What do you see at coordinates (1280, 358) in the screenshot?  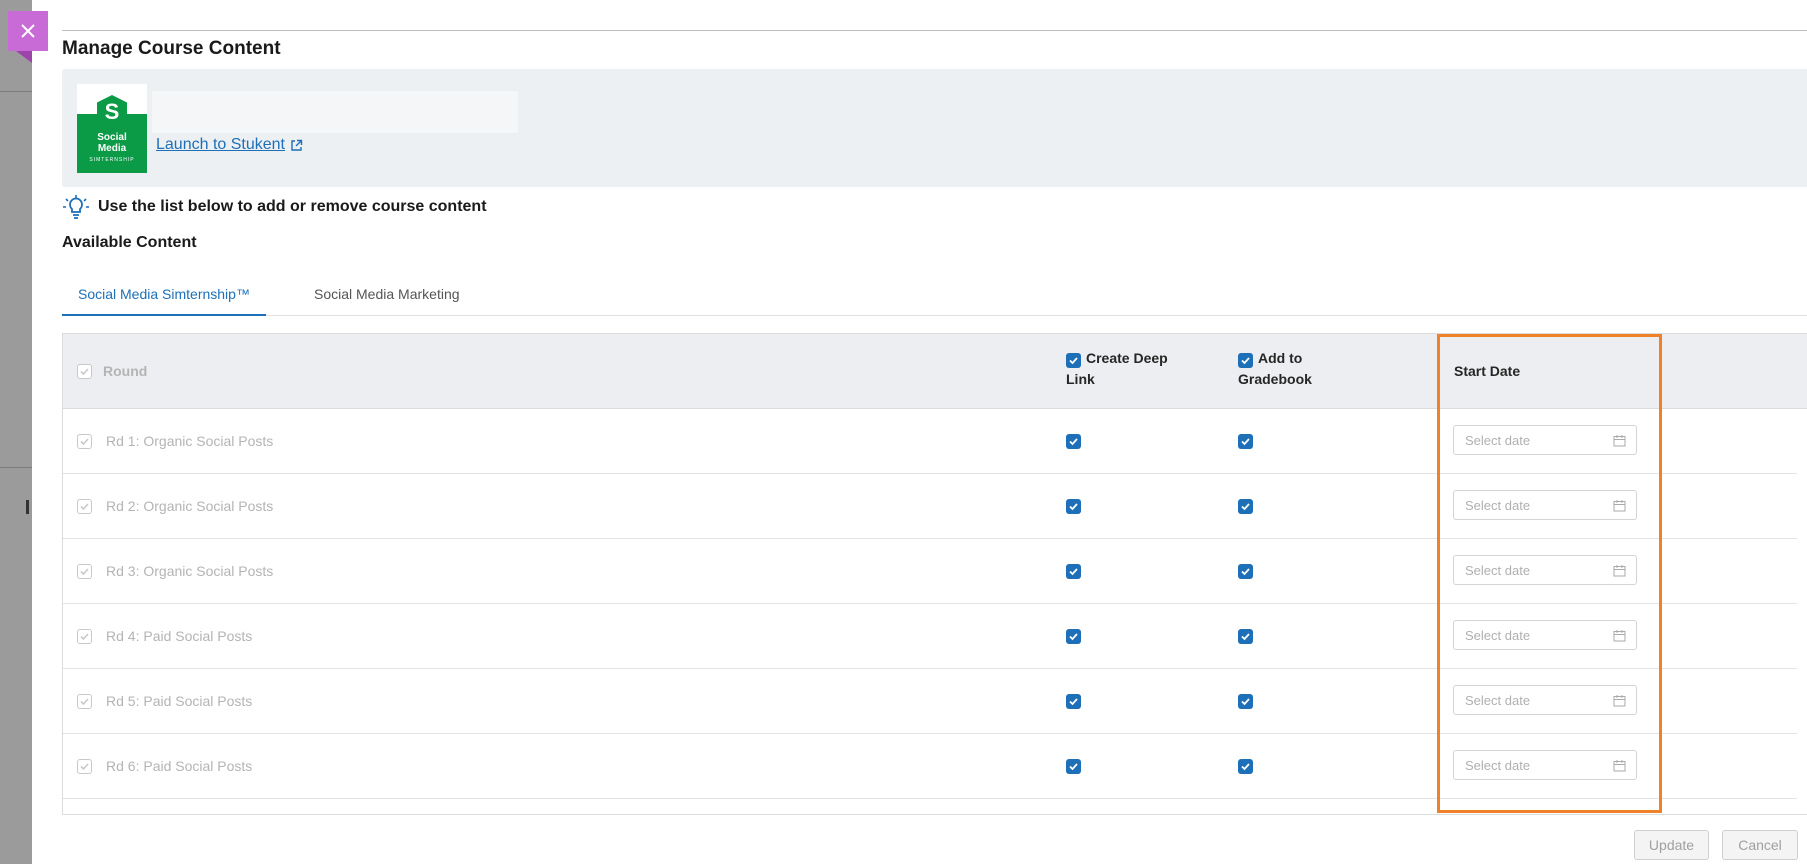 I see `gradebook-header-line1: Add to` at bounding box center [1280, 358].